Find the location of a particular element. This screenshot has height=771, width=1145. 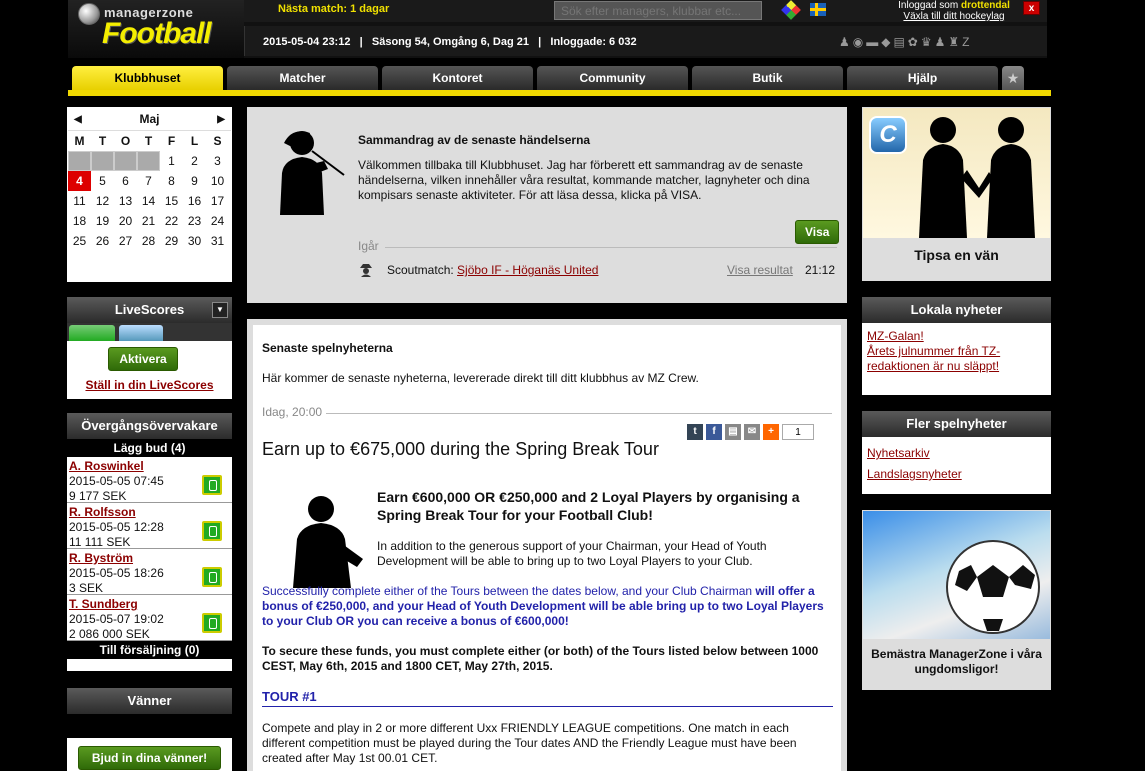

logout-close-button: x is located at coordinates (1031, 8).